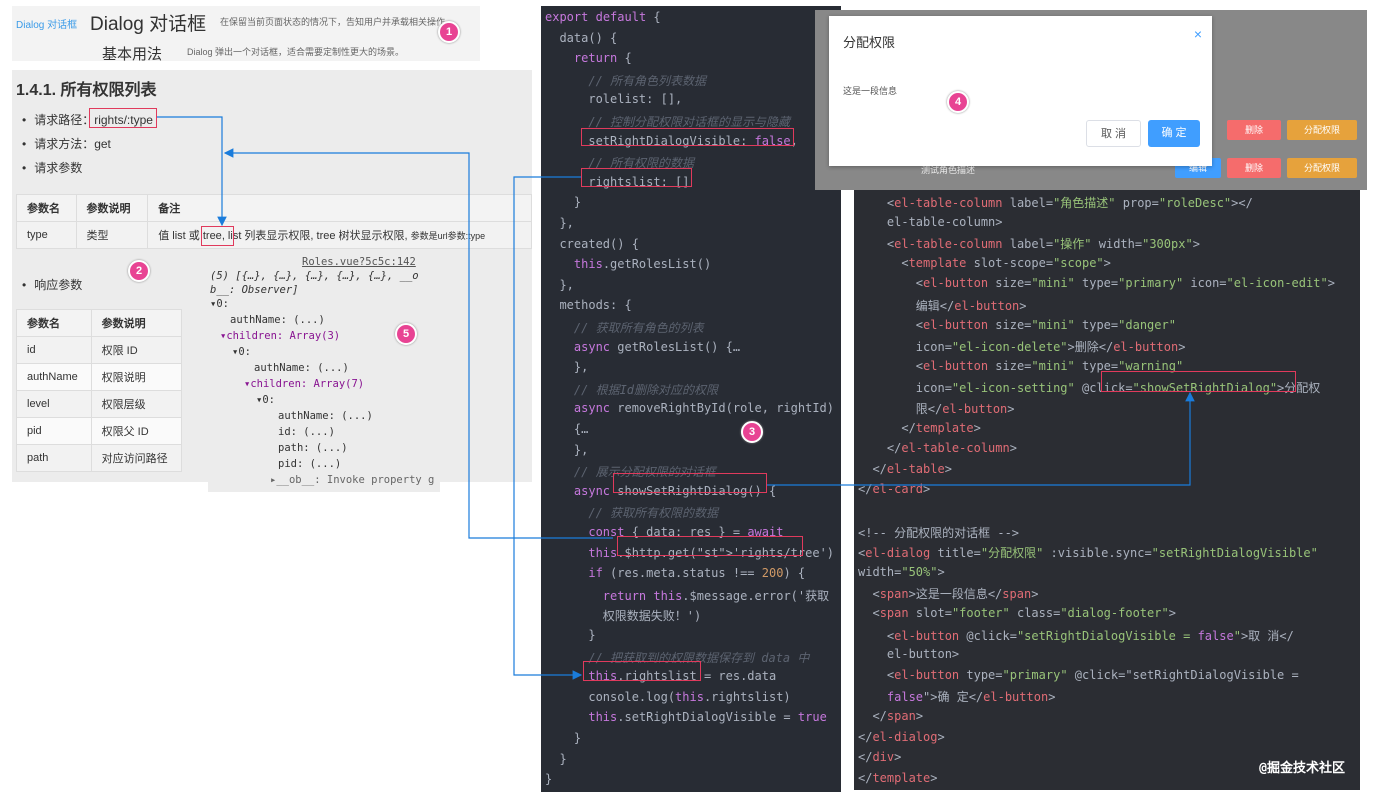  What do you see at coordinates (139, 271) in the screenshot?
I see `marker-2: 2` at bounding box center [139, 271].